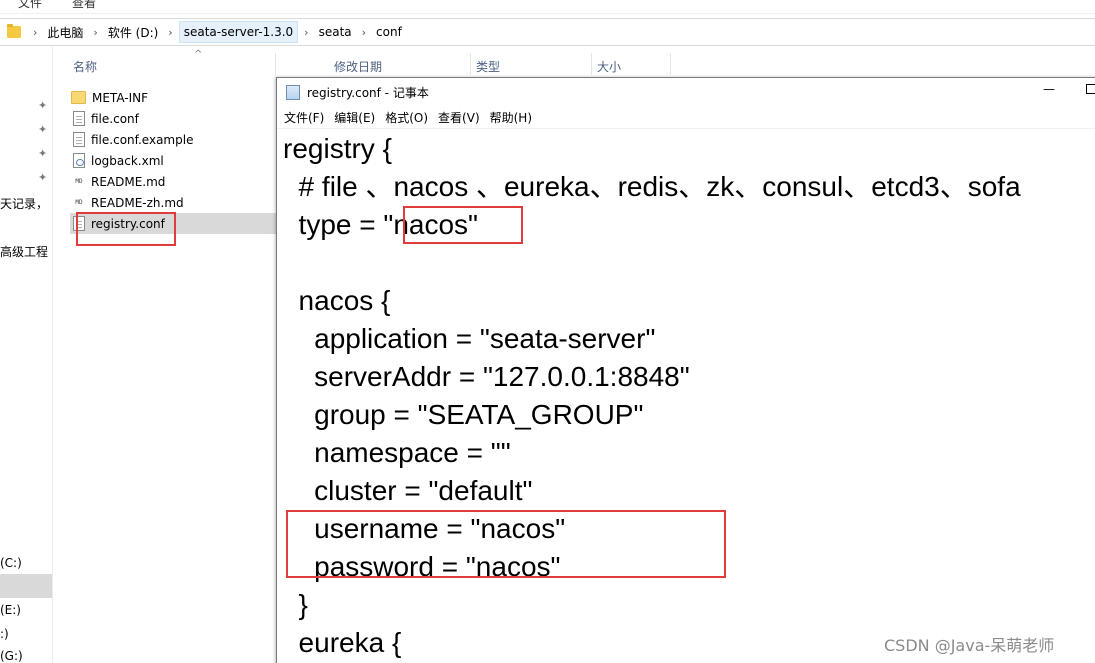 The image size is (1095, 663). Describe the element at coordinates (126, 229) in the screenshot. I see `highlight-box-registry-conf` at that location.